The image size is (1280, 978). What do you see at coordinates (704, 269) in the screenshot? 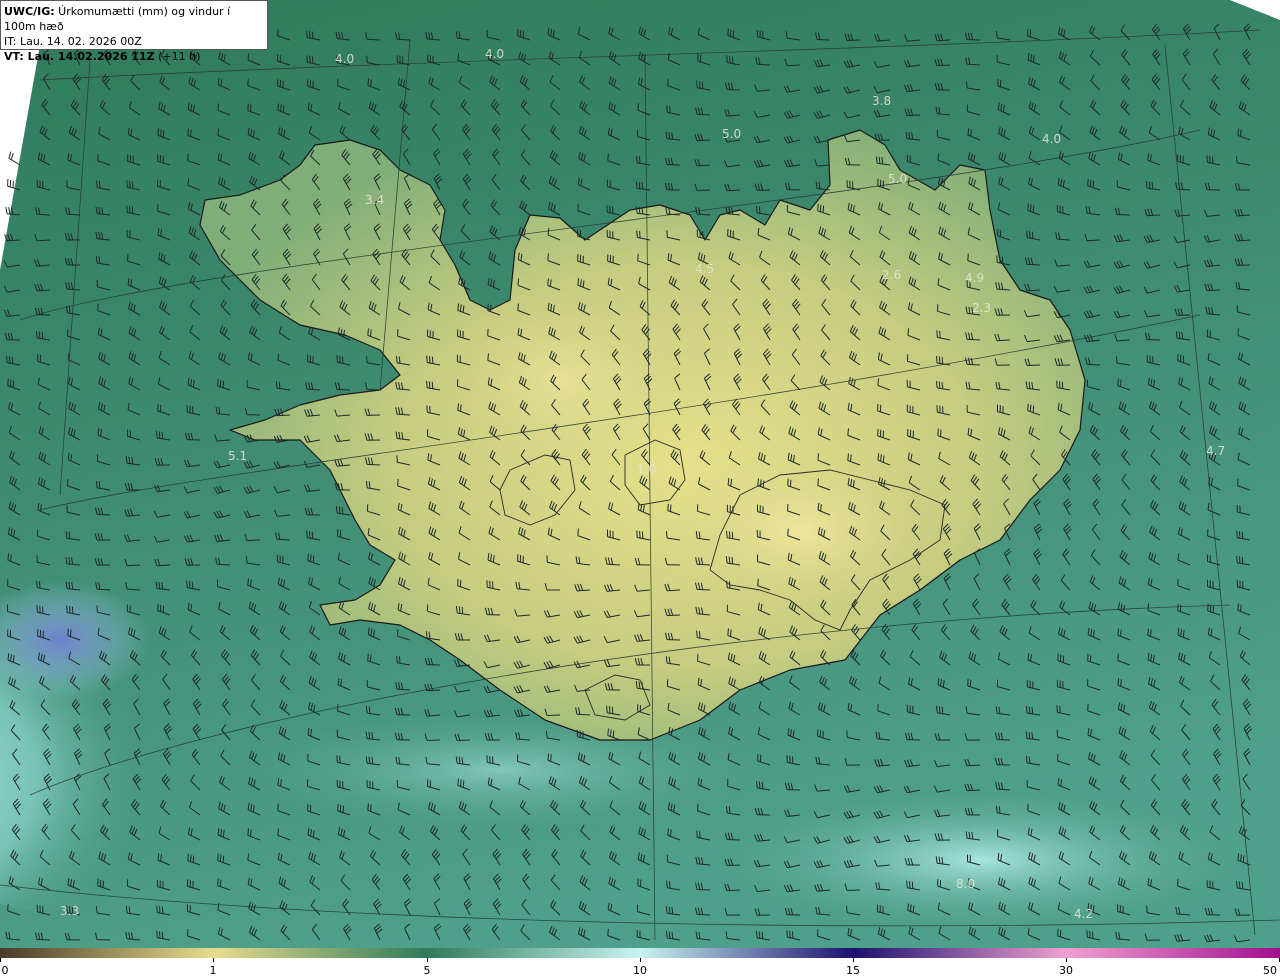
I see `value-label: 4.5` at bounding box center [704, 269].